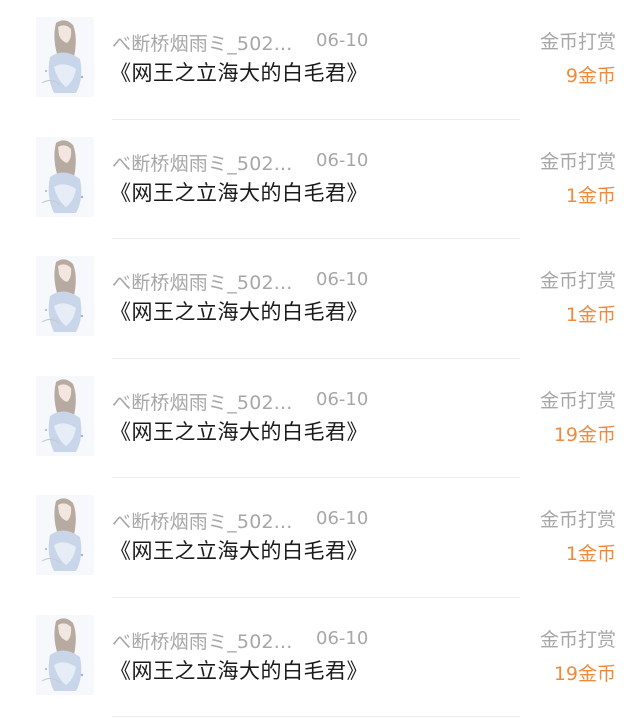 The width and height of the screenshot is (640, 718). I want to click on row-divider, so click(316, 716).